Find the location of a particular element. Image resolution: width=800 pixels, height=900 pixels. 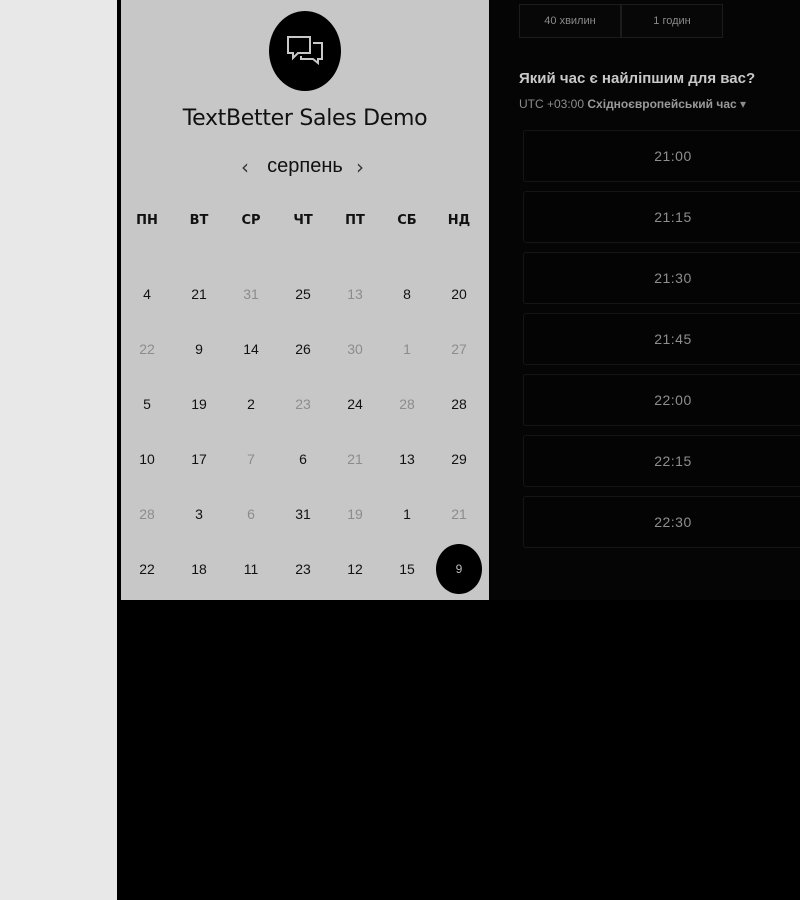

calendar-day-unavailable: 23 is located at coordinates (303, 404).